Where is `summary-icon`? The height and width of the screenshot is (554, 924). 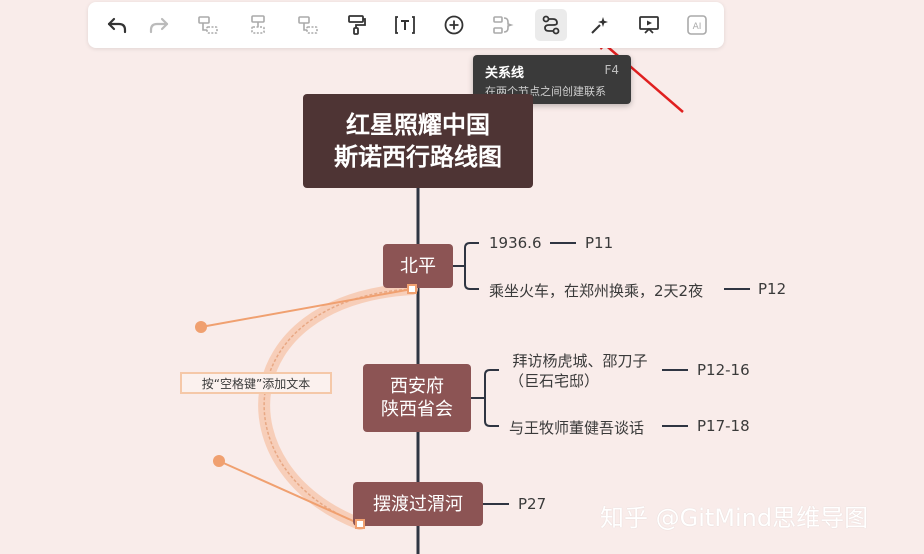 summary-icon is located at coordinates (503, 25).